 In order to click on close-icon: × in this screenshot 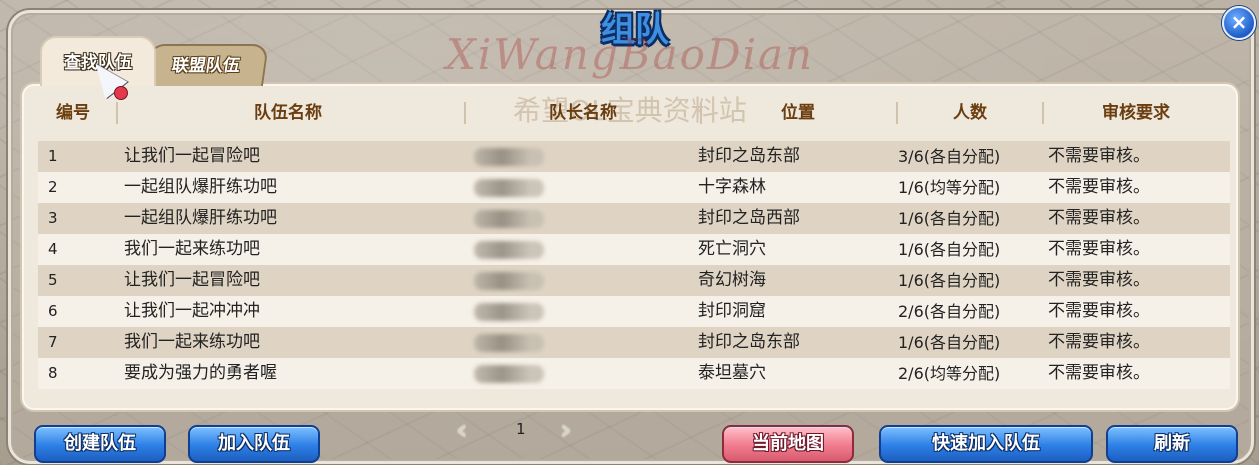, I will do `click(1239, 23)`.